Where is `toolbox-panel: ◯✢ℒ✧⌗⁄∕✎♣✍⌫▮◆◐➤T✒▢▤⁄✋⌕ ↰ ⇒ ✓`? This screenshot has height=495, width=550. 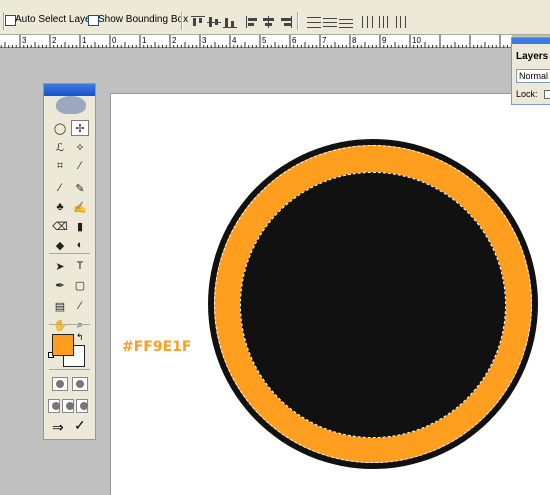 toolbox-panel: ◯✢ℒ✧⌗⁄∕✎♣✍⌫▮◆◐➤T✒▢▤⁄✋⌕ ↰ ⇒ ✓ is located at coordinates (69, 261).